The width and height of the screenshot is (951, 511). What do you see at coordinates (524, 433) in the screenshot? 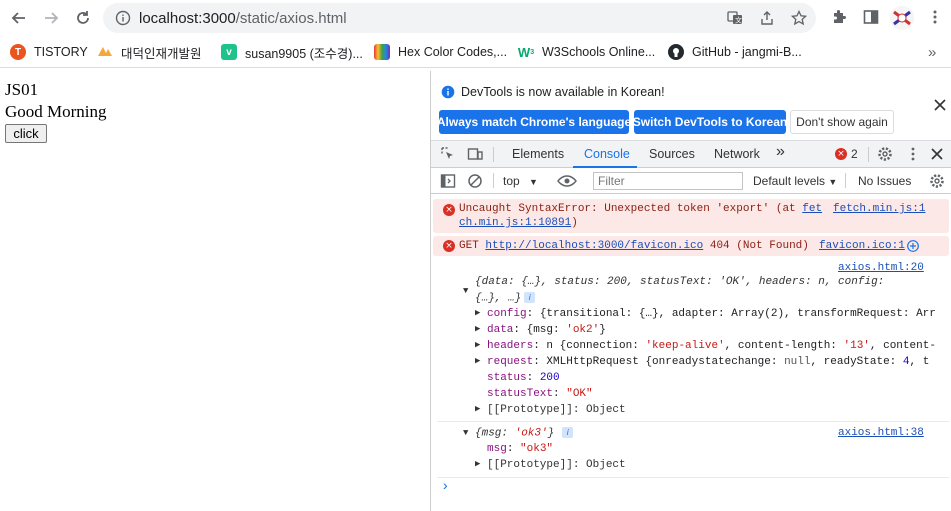
I see `log2-summary: {msg: 'ok3'} i` at bounding box center [524, 433].